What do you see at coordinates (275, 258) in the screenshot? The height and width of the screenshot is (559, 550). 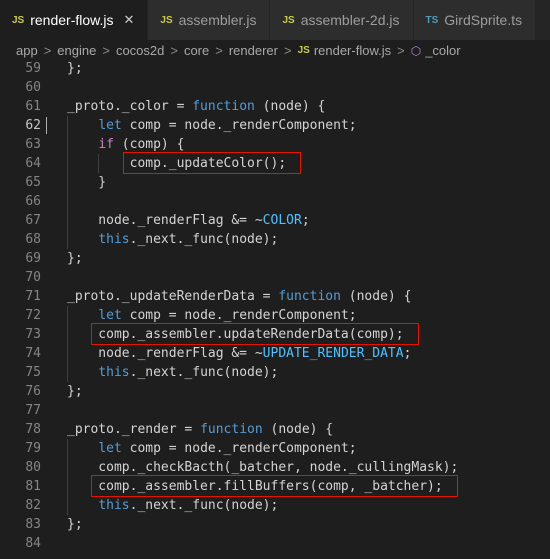 I see `code-line: 69};` at bounding box center [275, 258].